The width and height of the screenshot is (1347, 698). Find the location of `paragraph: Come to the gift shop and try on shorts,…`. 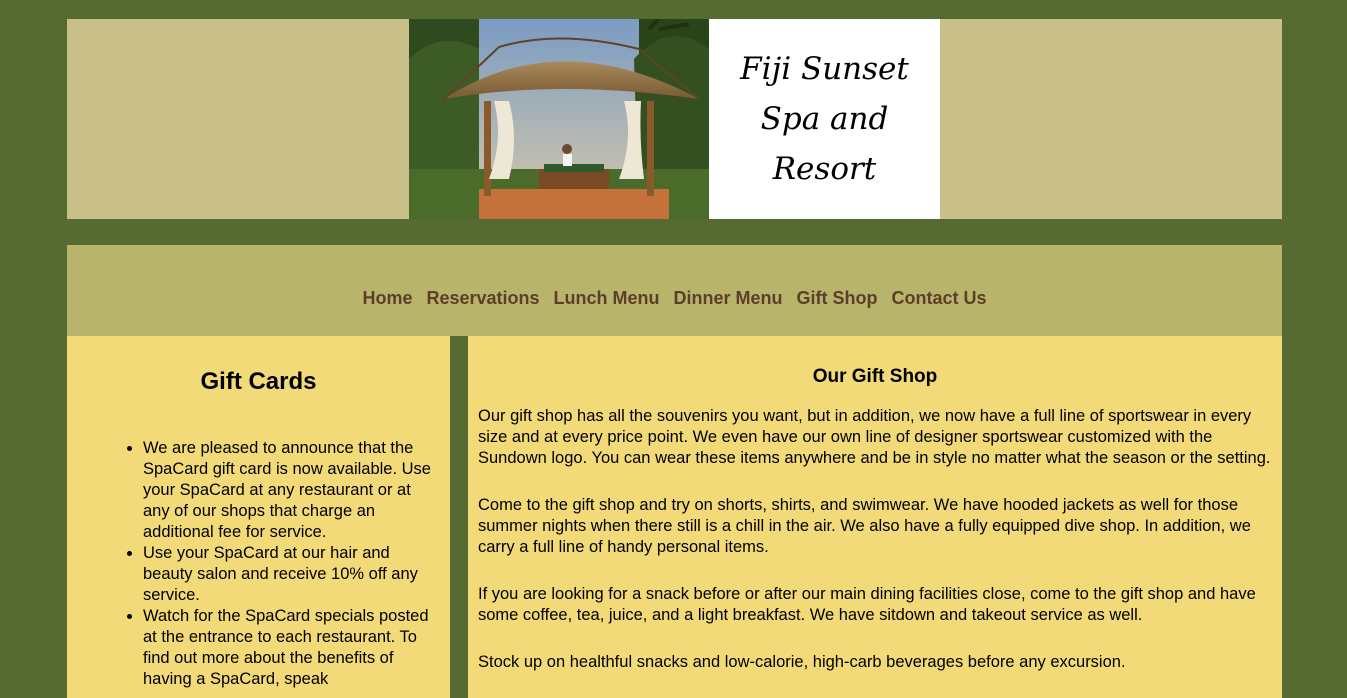

paragraph: Come to the gift shop and try on shorts,… is located at coordinates (864, 526).